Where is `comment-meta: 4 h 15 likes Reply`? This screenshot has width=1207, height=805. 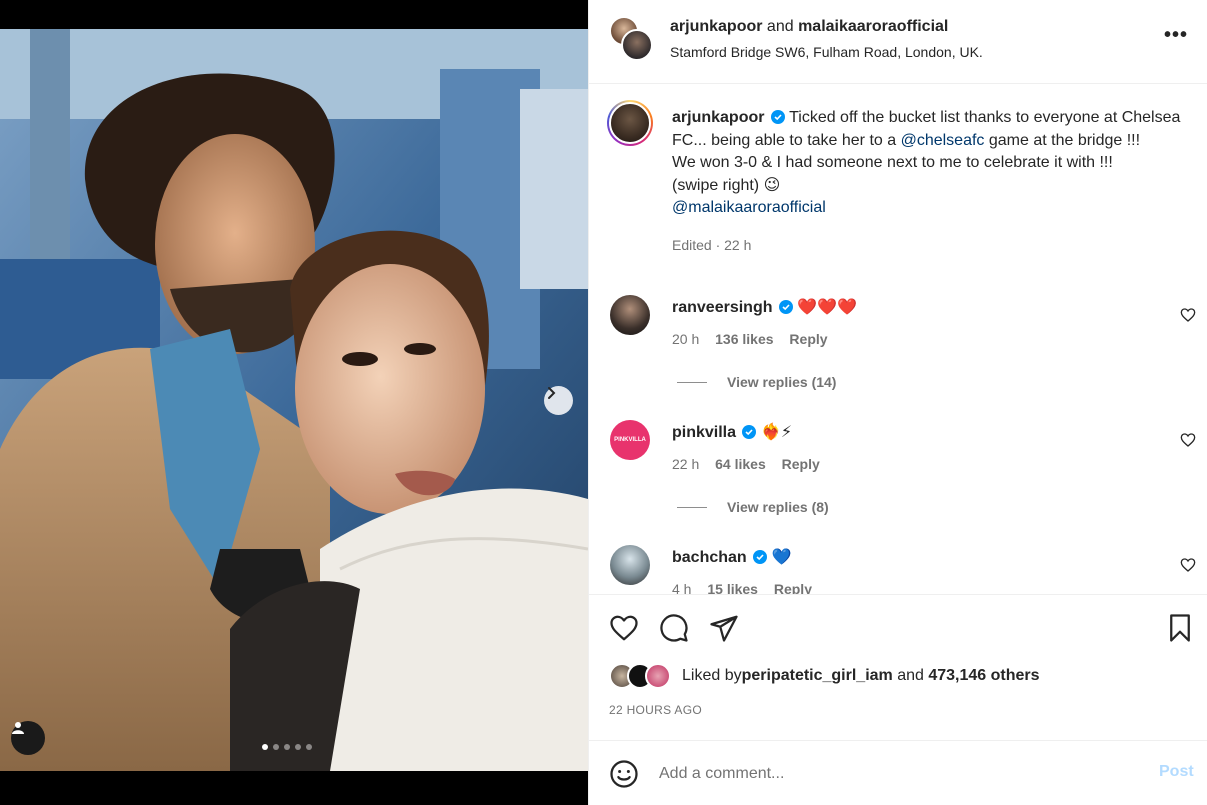
comment-meta: 4 h 15 likes Reply is located at coordinates (742, 587).